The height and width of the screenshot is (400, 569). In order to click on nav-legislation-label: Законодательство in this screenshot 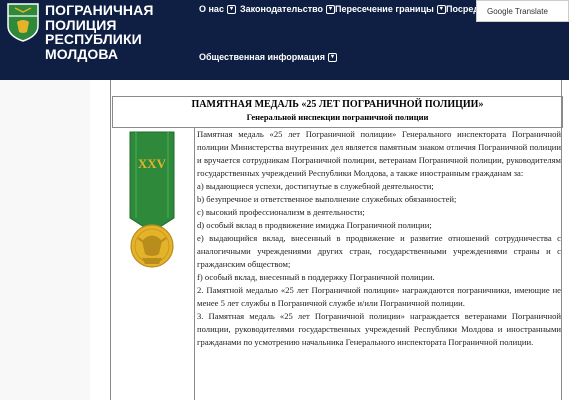, I will do `click(282, 9)`.